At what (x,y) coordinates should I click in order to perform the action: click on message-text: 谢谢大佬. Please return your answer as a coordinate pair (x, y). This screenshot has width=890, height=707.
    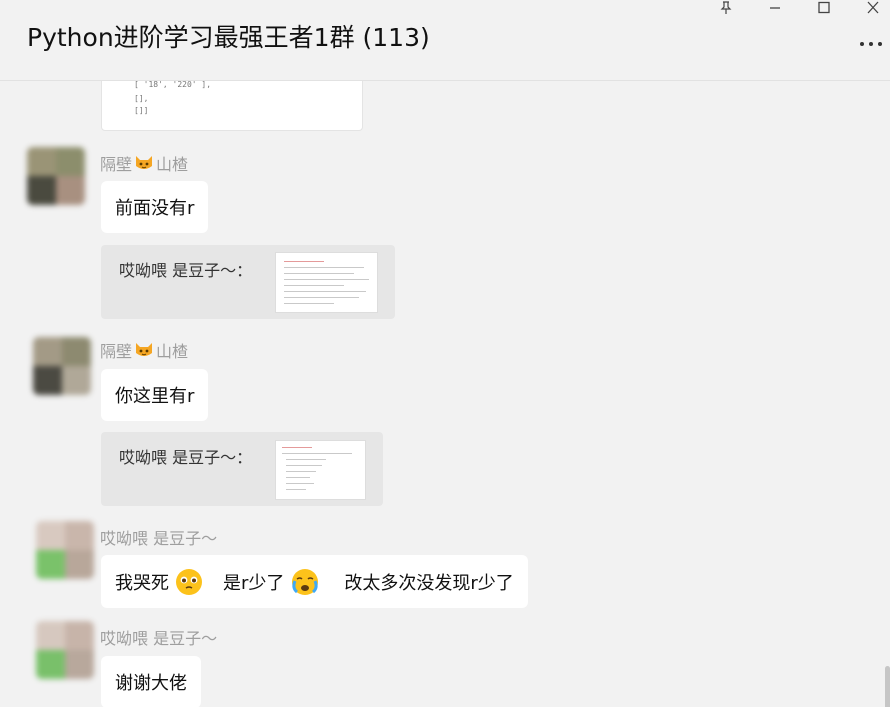
    Looking at the image, I should click on (151, 683).